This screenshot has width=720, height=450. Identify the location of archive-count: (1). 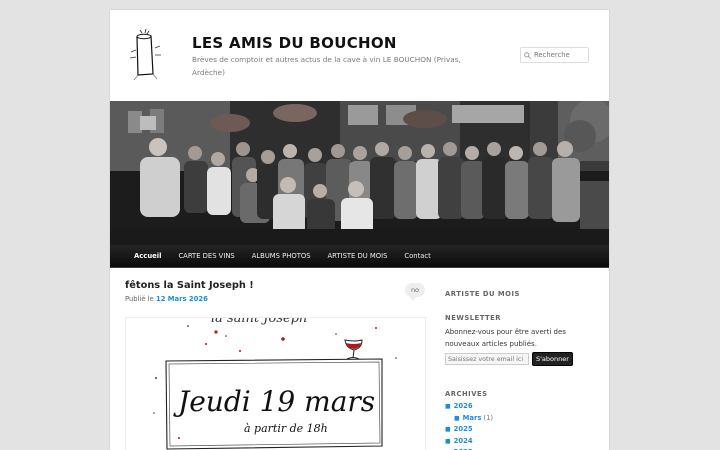
(488, 417).